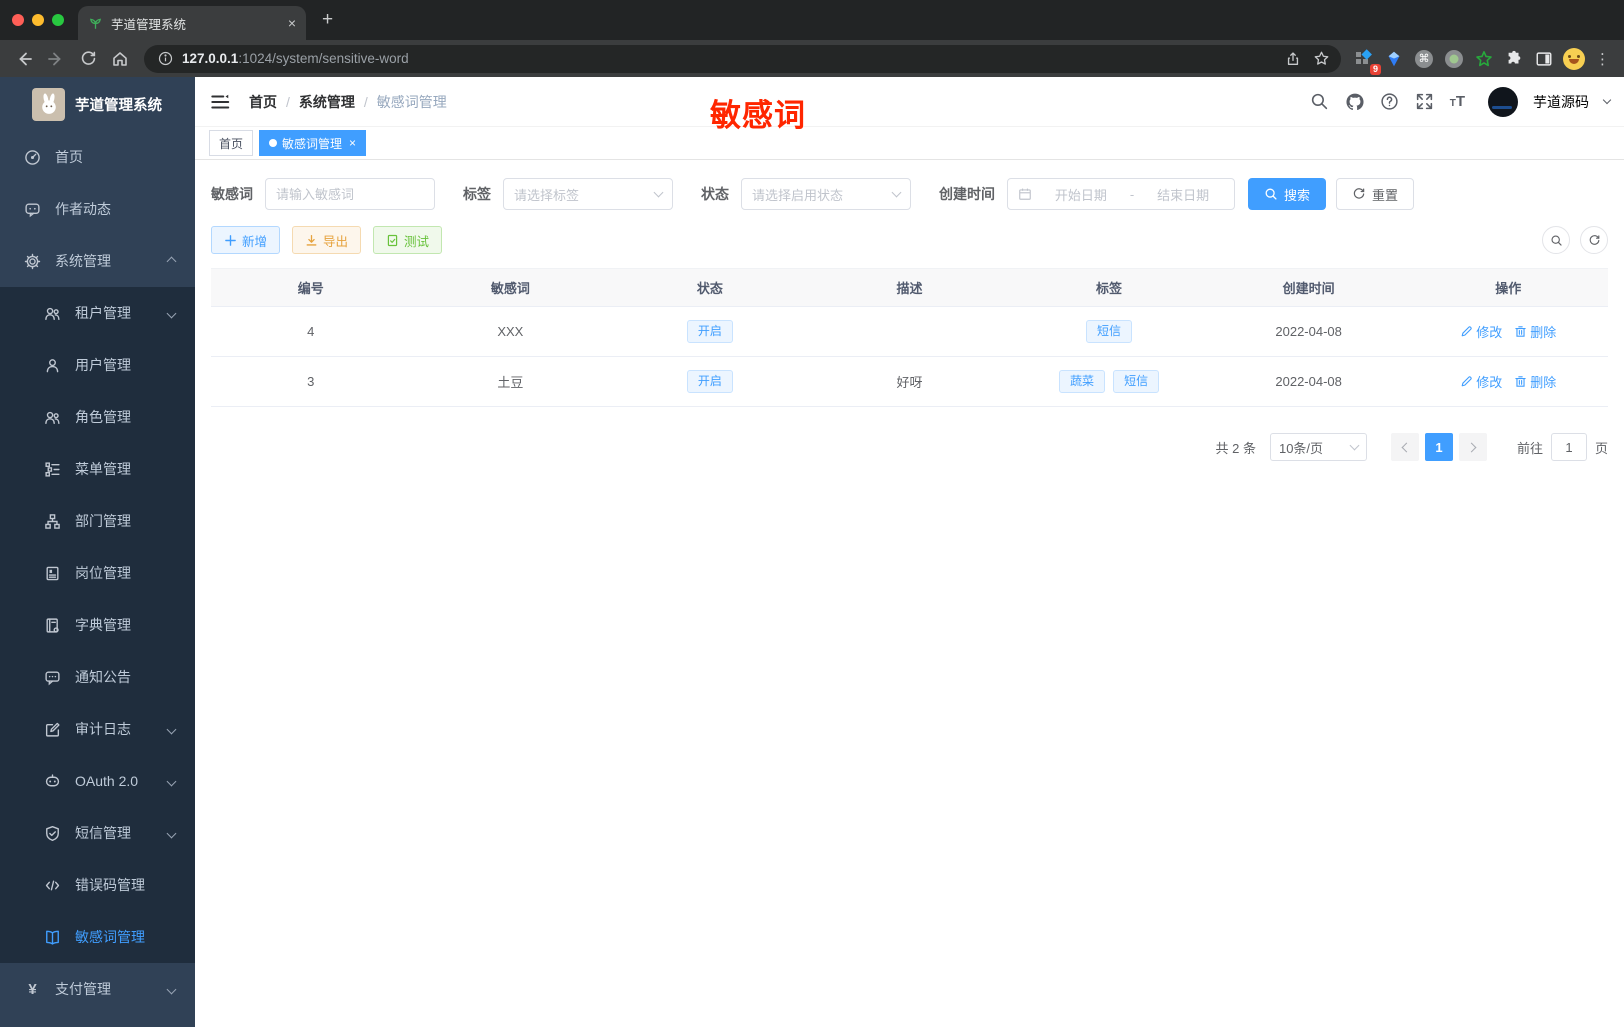 This screenshot has height=1027, width=1624. I want to click on prev-page-button, so click(1404, 447).